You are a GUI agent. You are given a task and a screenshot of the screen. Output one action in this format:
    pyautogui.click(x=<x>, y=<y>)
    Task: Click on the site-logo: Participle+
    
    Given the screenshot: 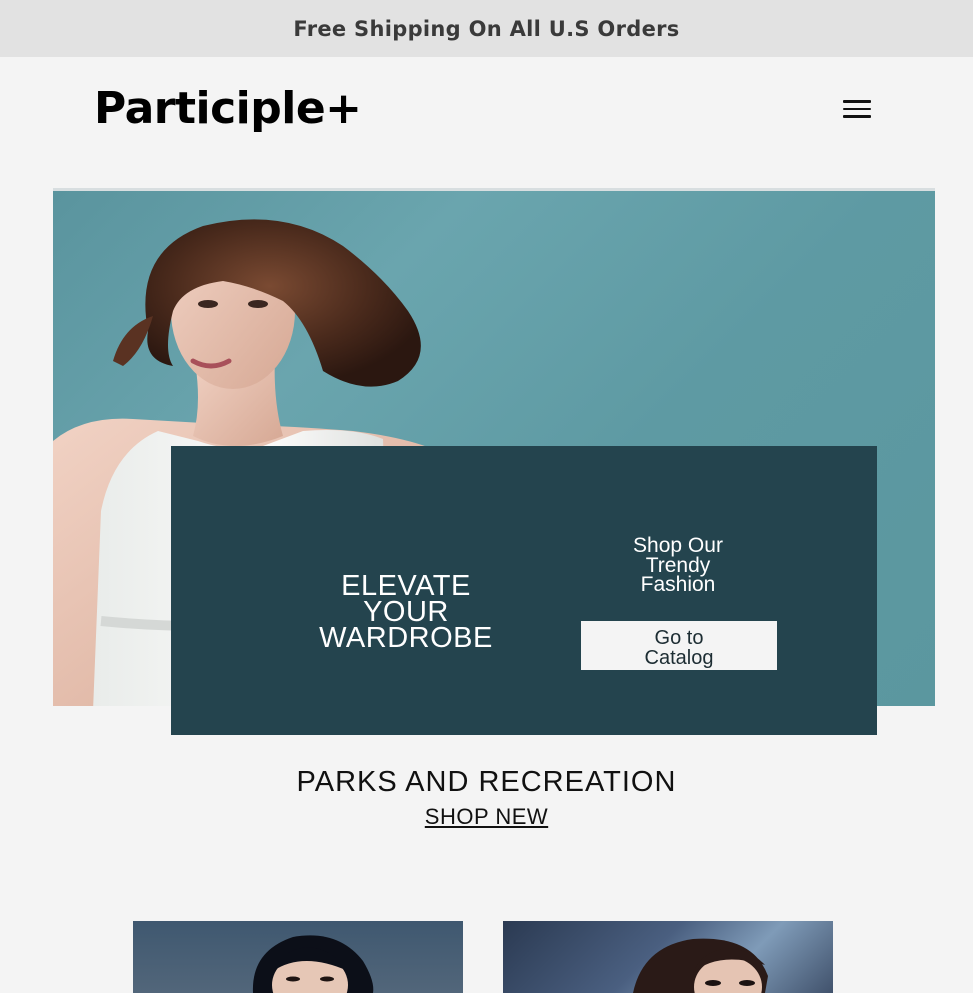 What is the action you would take?
    pyautogui.click(x=228, y=108)
    